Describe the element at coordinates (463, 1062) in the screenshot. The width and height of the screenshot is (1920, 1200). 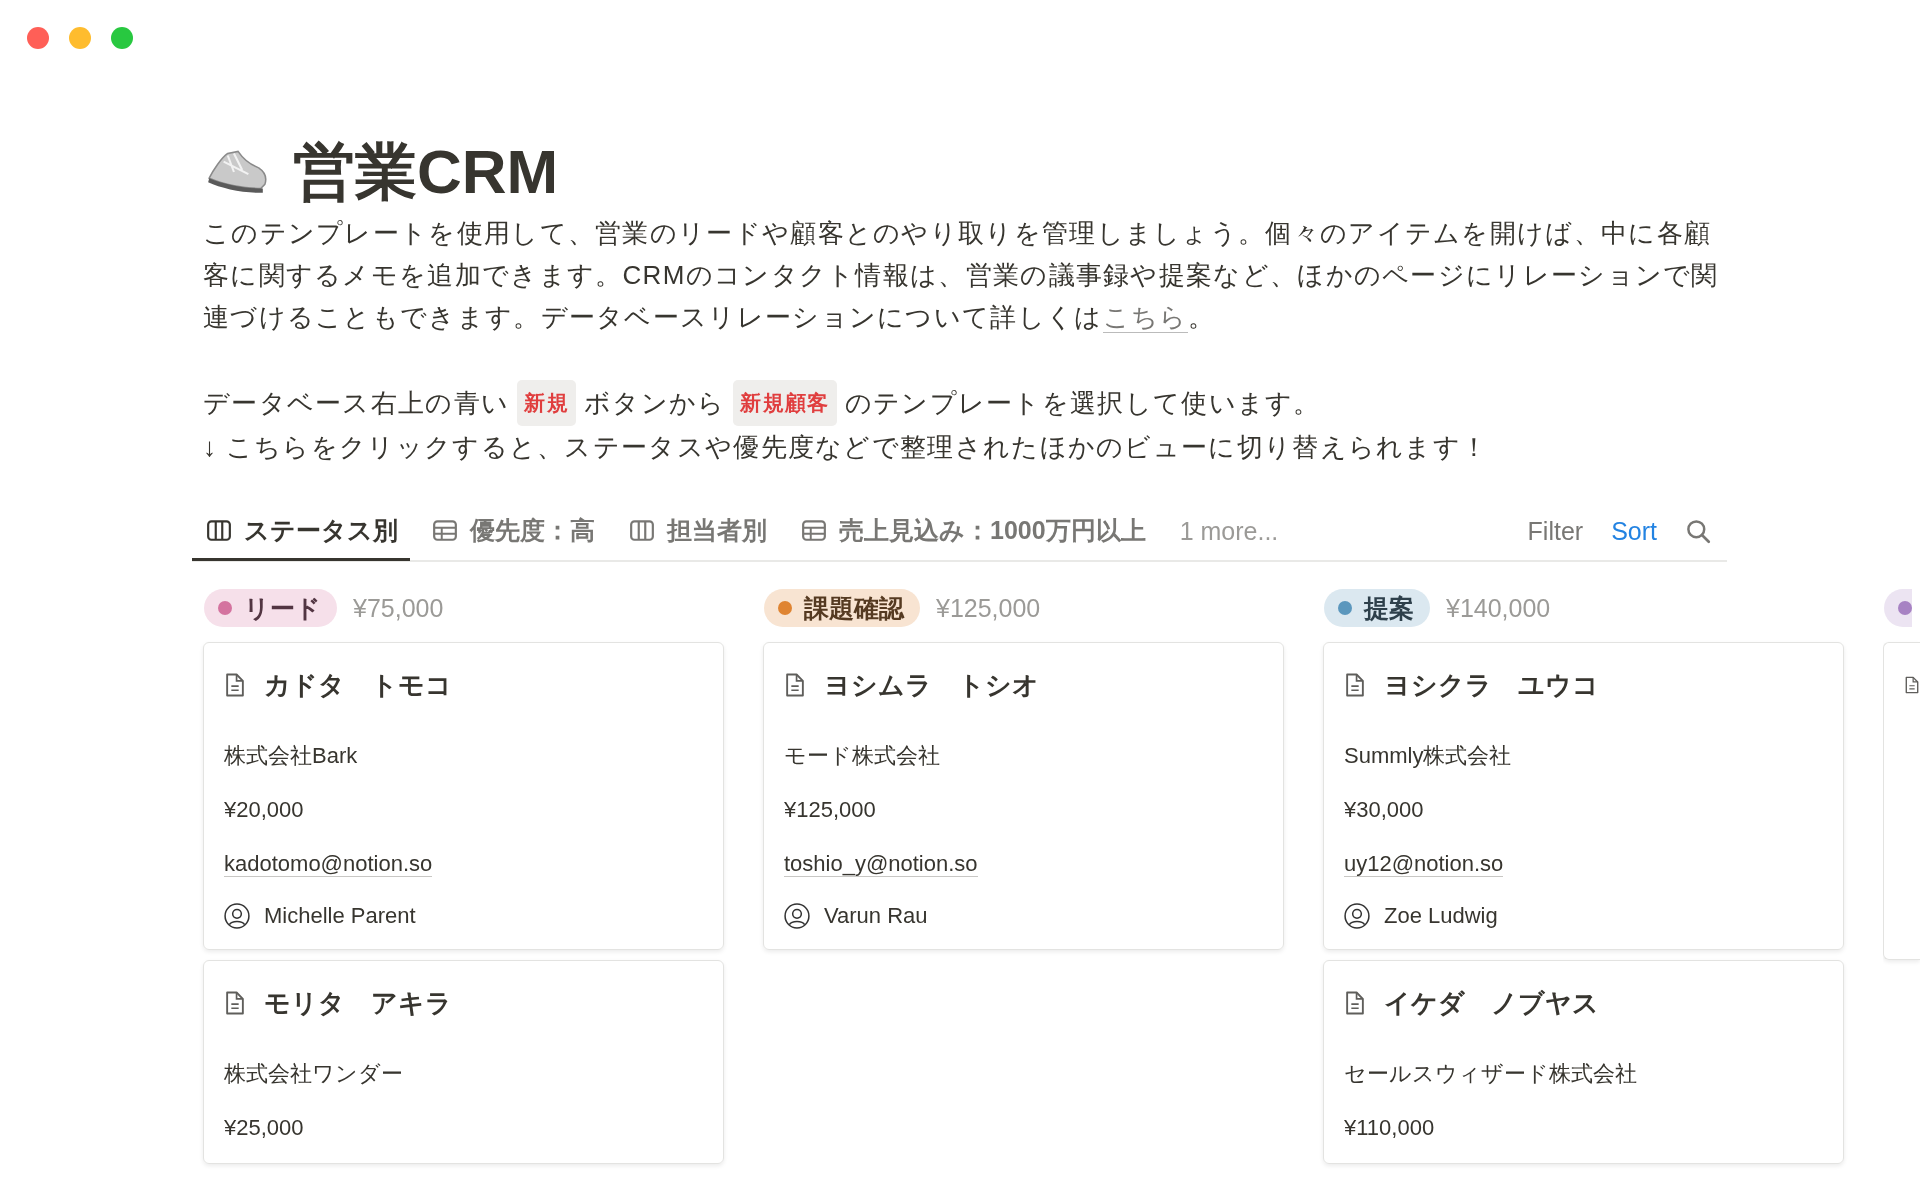
I see `contact-card: モリタ アキラ 株式会社ワンダー ¥25,000` at that location.